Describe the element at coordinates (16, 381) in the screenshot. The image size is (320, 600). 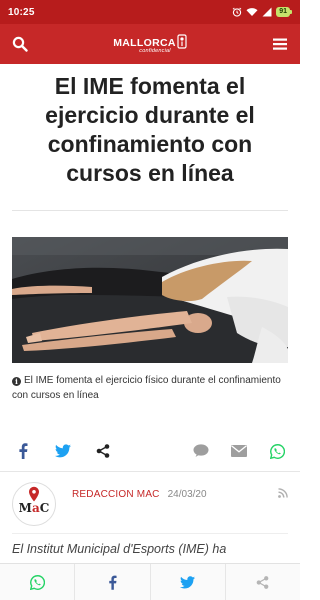
I see `info-icon: i` at that location.